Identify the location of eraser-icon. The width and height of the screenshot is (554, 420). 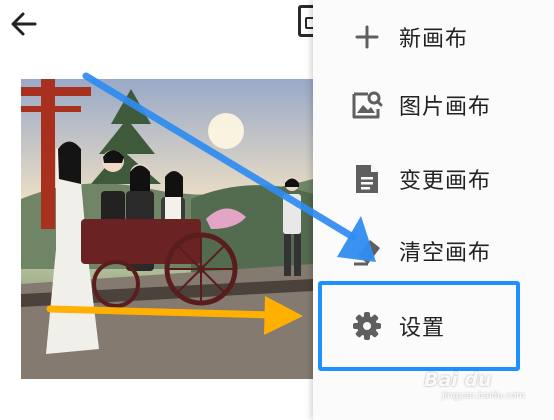
(367, 251).